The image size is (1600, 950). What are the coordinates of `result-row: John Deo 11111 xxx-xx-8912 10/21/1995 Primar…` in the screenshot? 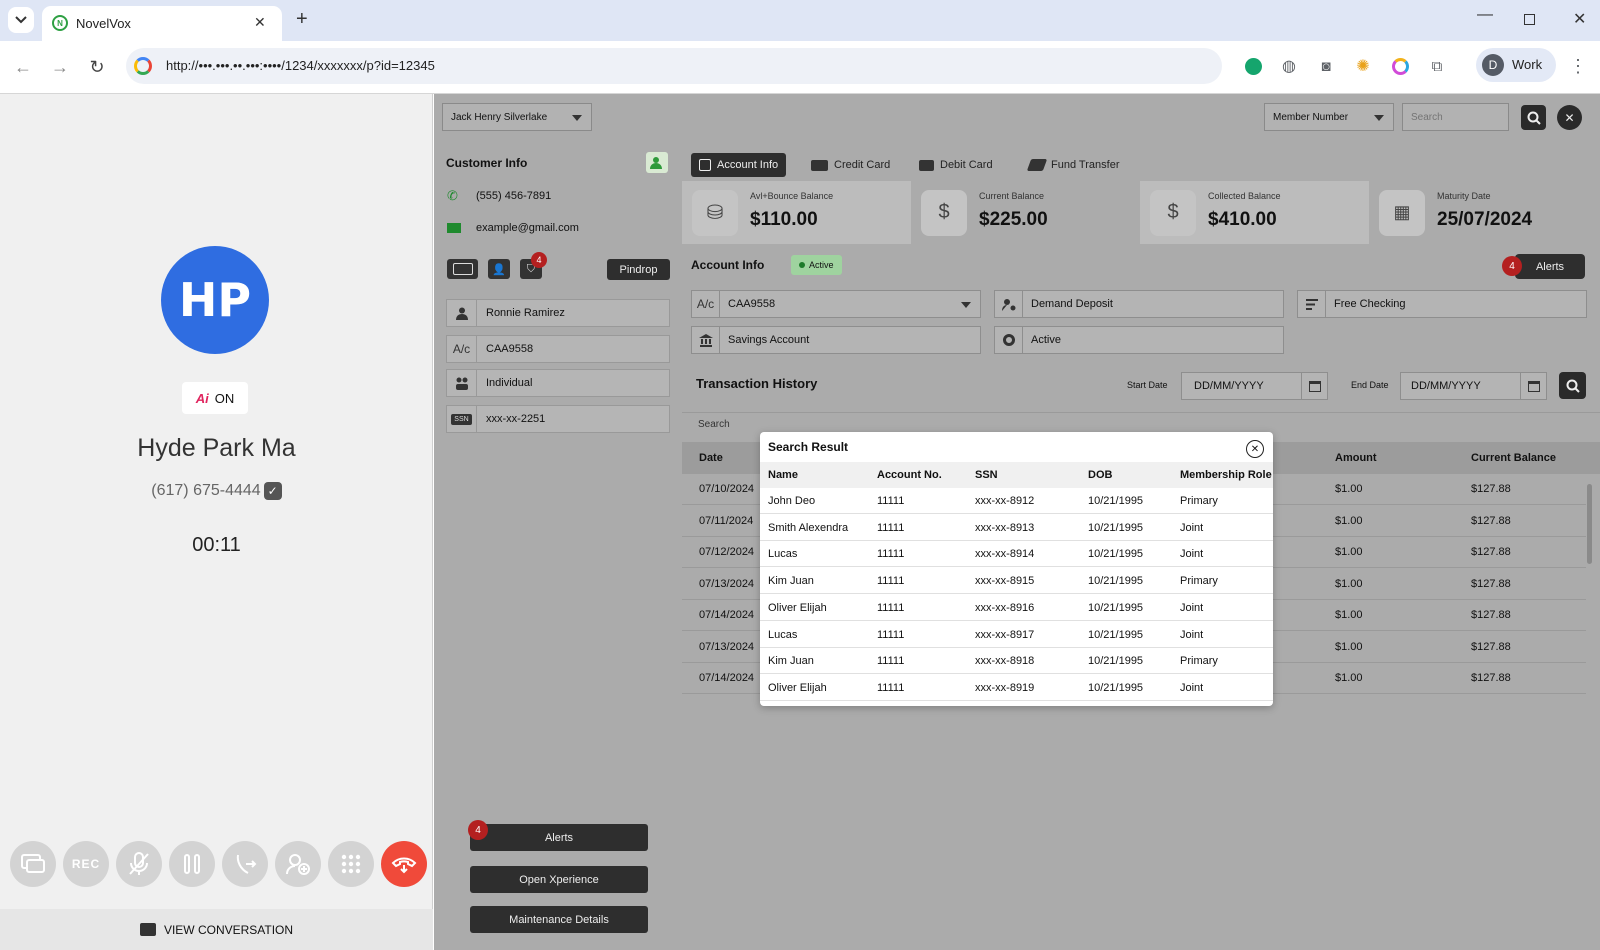 It's located at (1016, 501).